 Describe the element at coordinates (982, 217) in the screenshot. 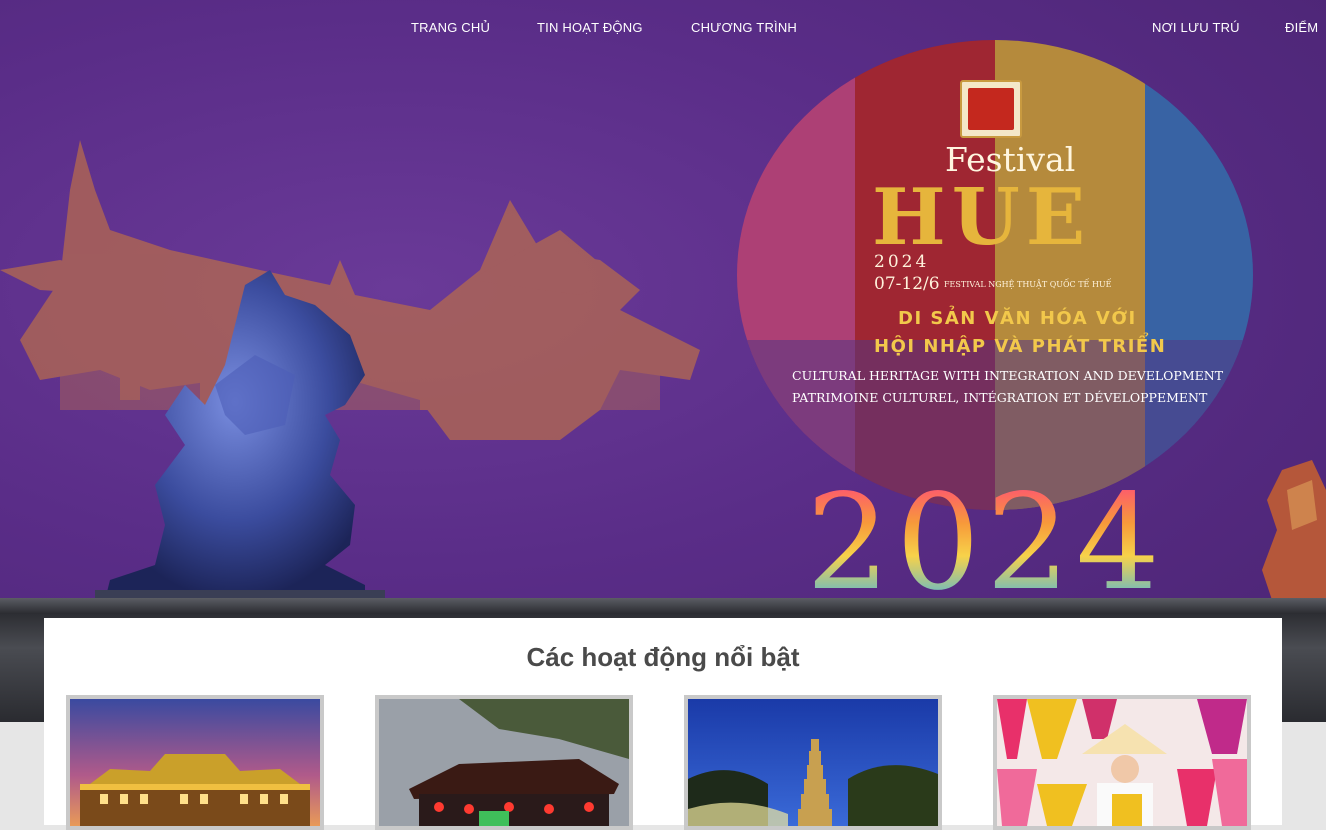

I see `hue-title: HUE` at that location.